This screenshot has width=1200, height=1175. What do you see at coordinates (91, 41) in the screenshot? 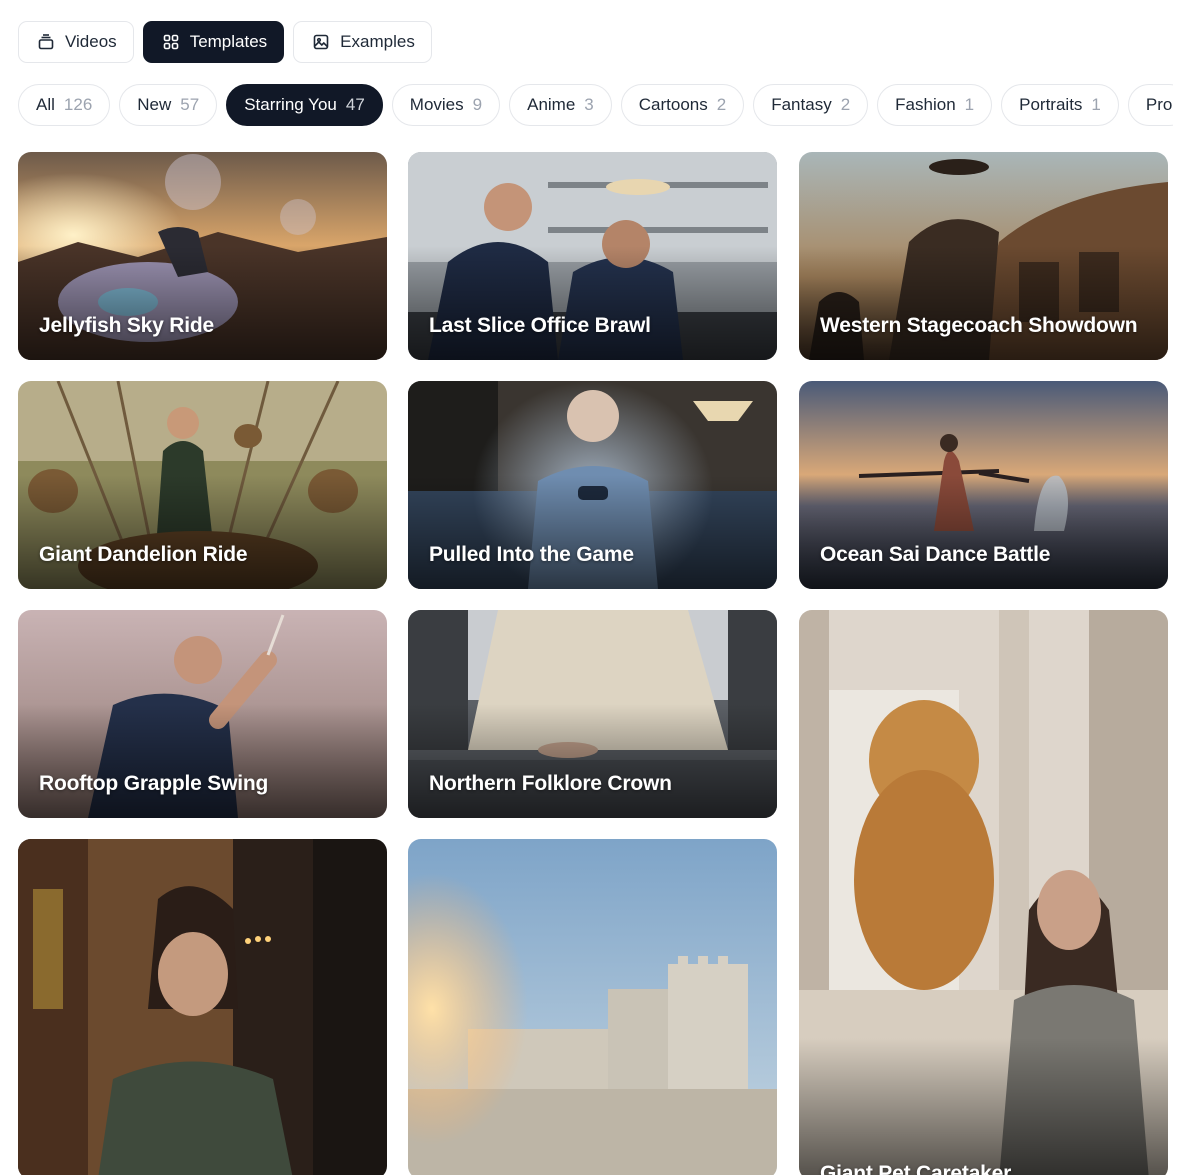
I see `videos-tab-label: Videos` at bounding box center [91, 41].